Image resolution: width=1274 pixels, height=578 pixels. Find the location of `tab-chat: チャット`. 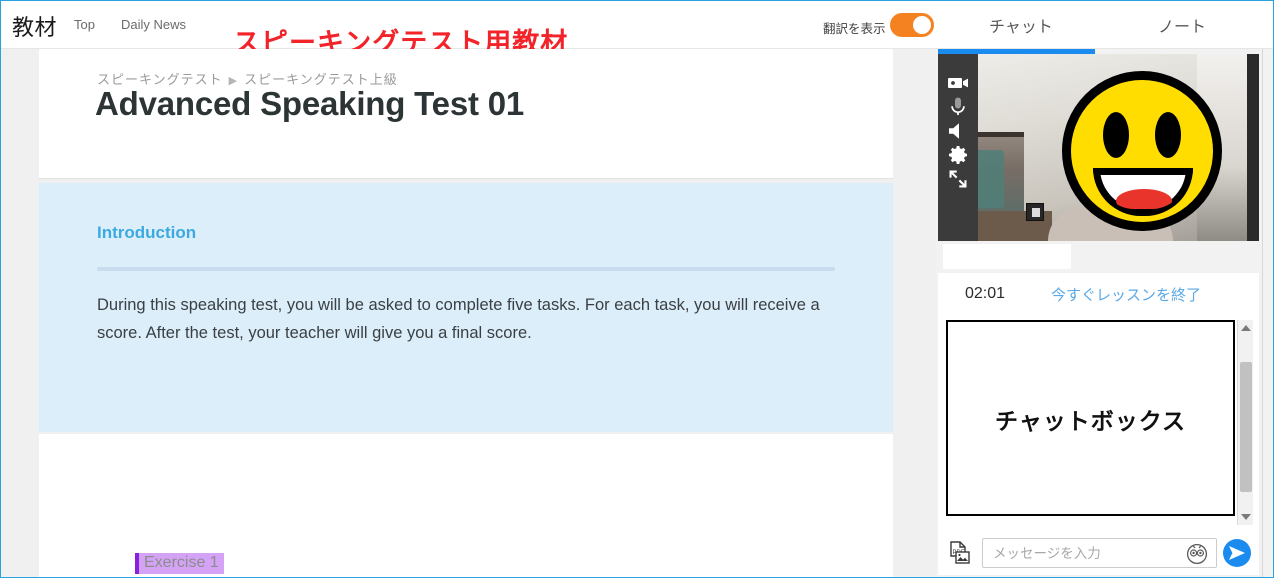

tab-chat: チャット is located at coordinates (1021, 25).